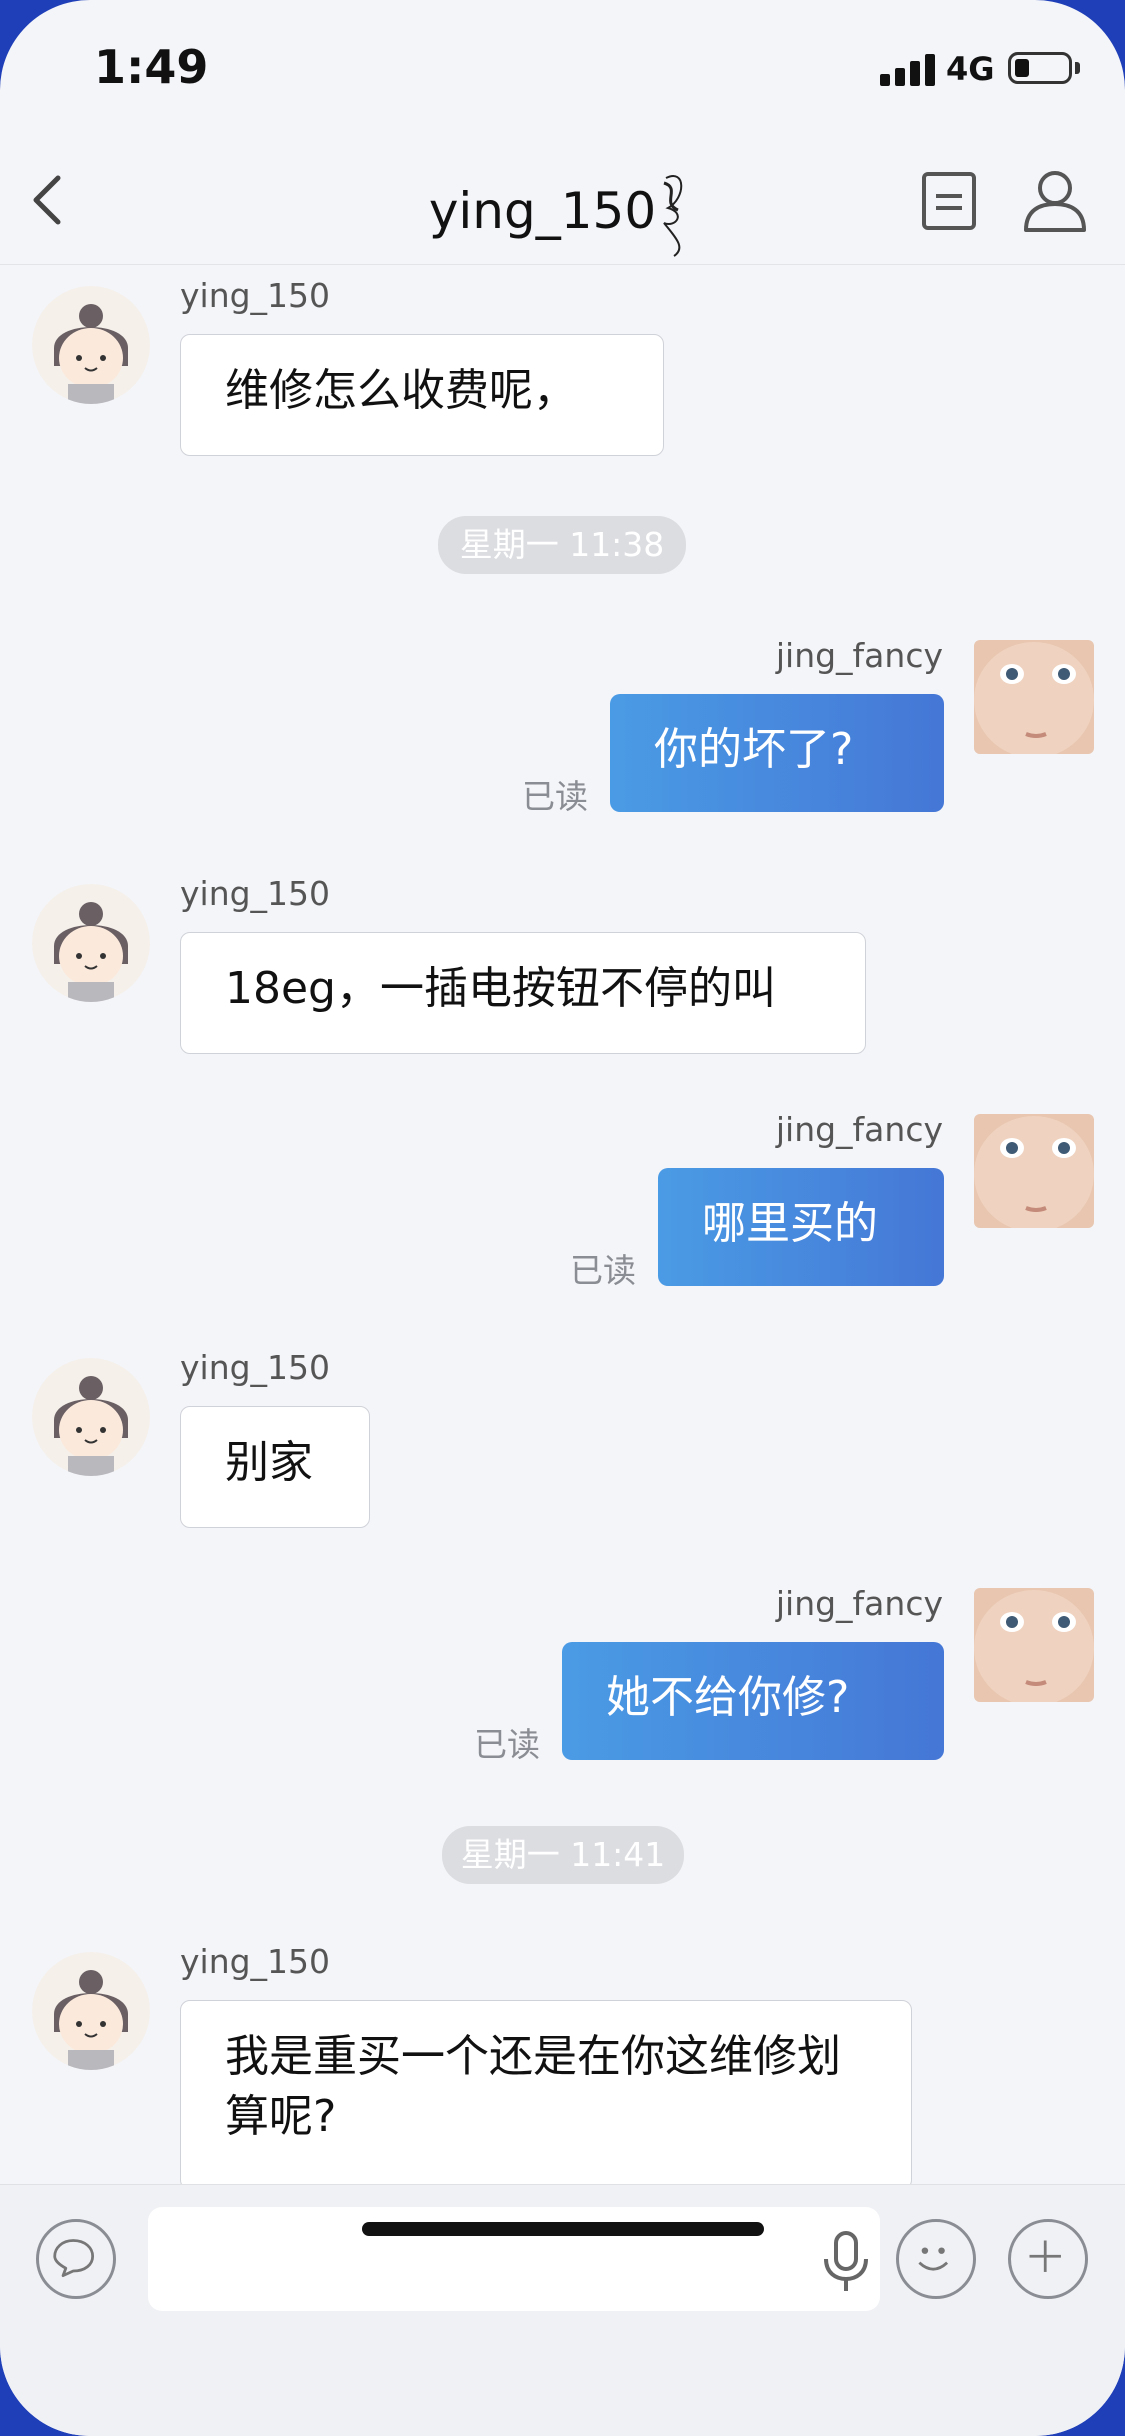 Image resolution: width=1125 pixels, height=2436 pixels. Describe the element at coordinates (1055, 201) in the screenshot. I see `person-icon` at that location.